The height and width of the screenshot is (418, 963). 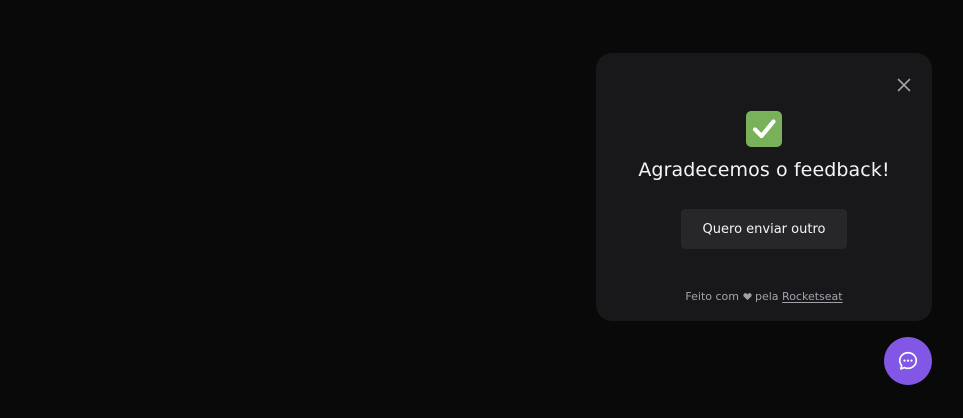 I want to click on success-title: Agradecemos o feedback!, so click(x=764, y=170).